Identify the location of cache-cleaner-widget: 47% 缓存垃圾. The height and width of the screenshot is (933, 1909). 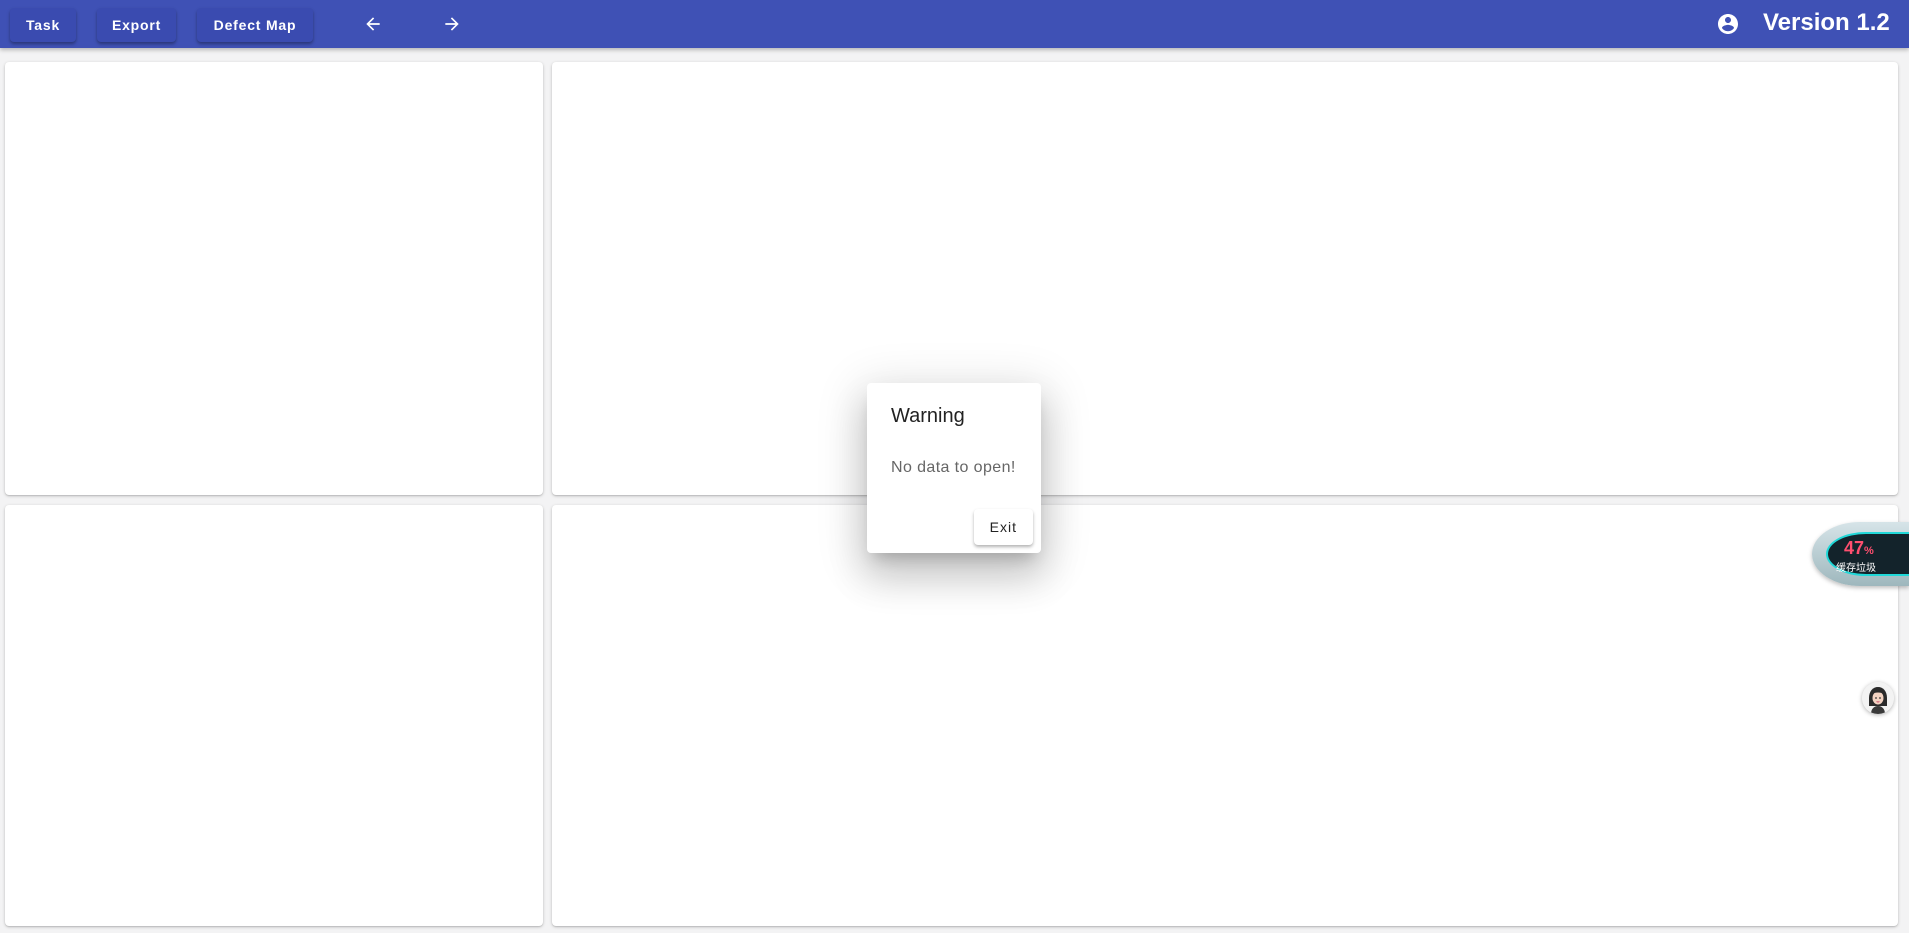
(1860, 554).